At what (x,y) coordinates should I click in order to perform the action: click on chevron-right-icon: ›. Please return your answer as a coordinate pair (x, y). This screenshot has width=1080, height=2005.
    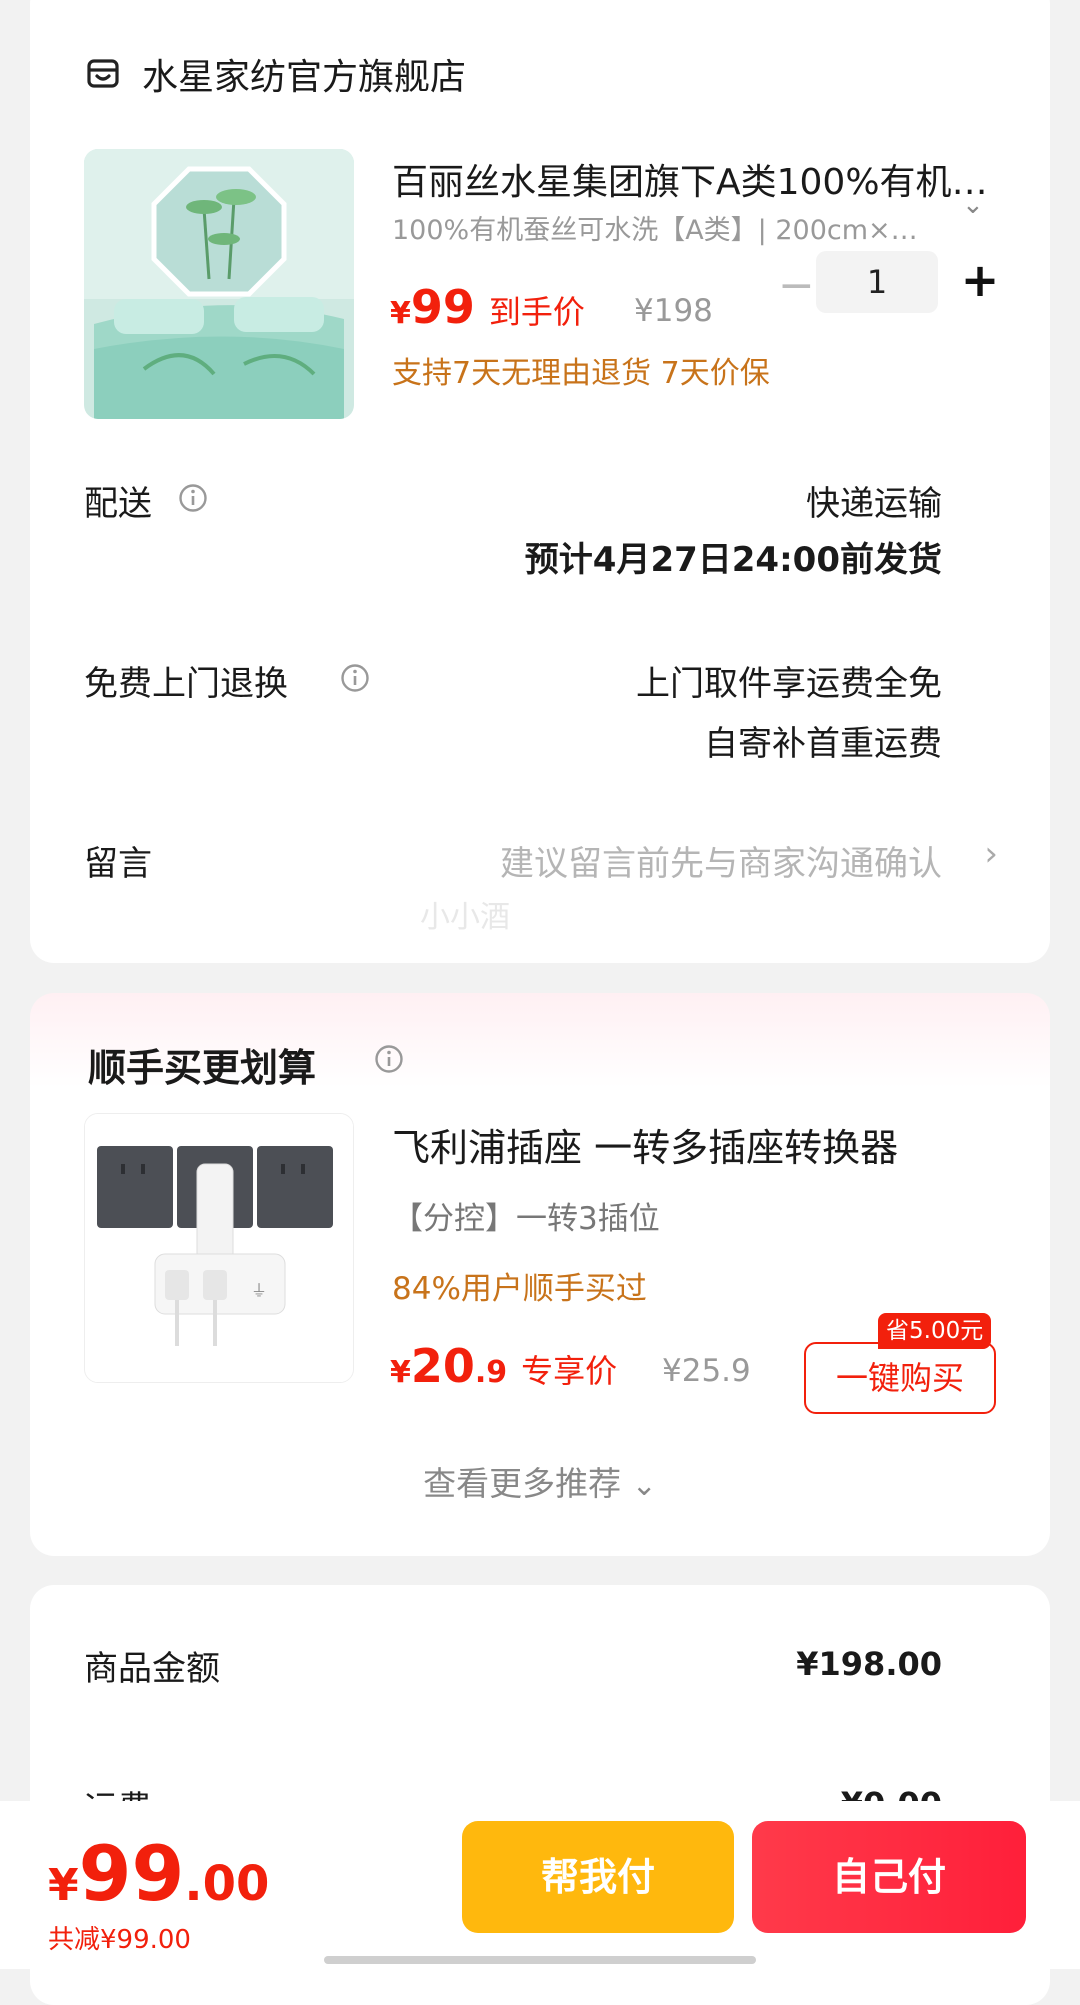
    Looking at the image, I should click on (991, 854).